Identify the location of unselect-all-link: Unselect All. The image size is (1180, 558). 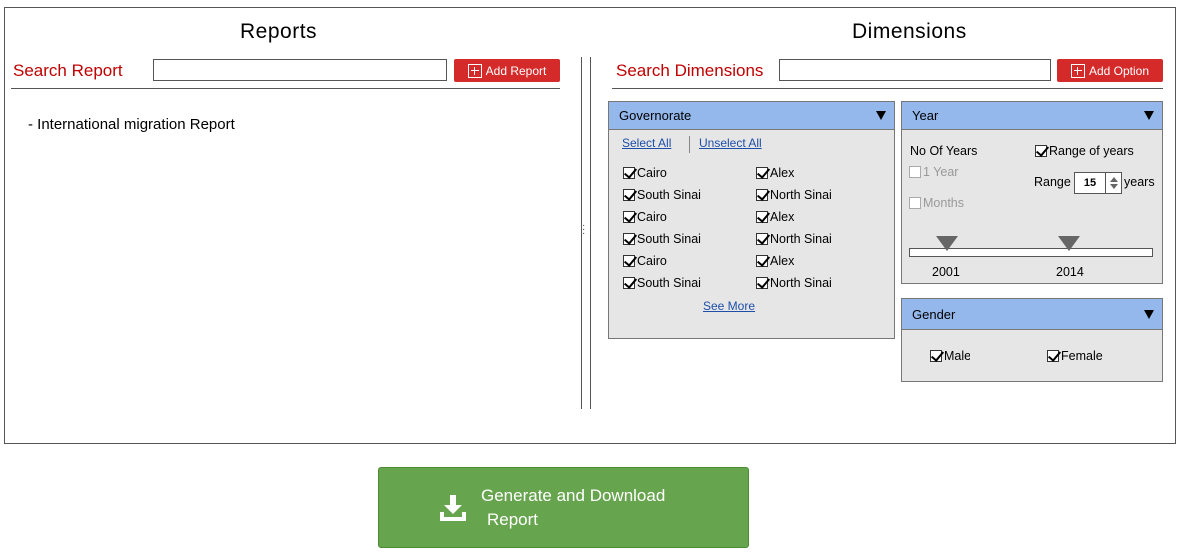
(730, 143).